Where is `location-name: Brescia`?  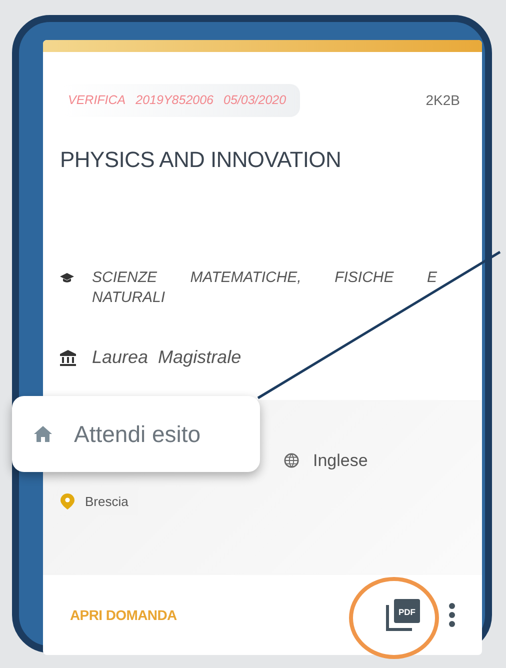
location-name: Brescia is located at coordinates (106, 501).